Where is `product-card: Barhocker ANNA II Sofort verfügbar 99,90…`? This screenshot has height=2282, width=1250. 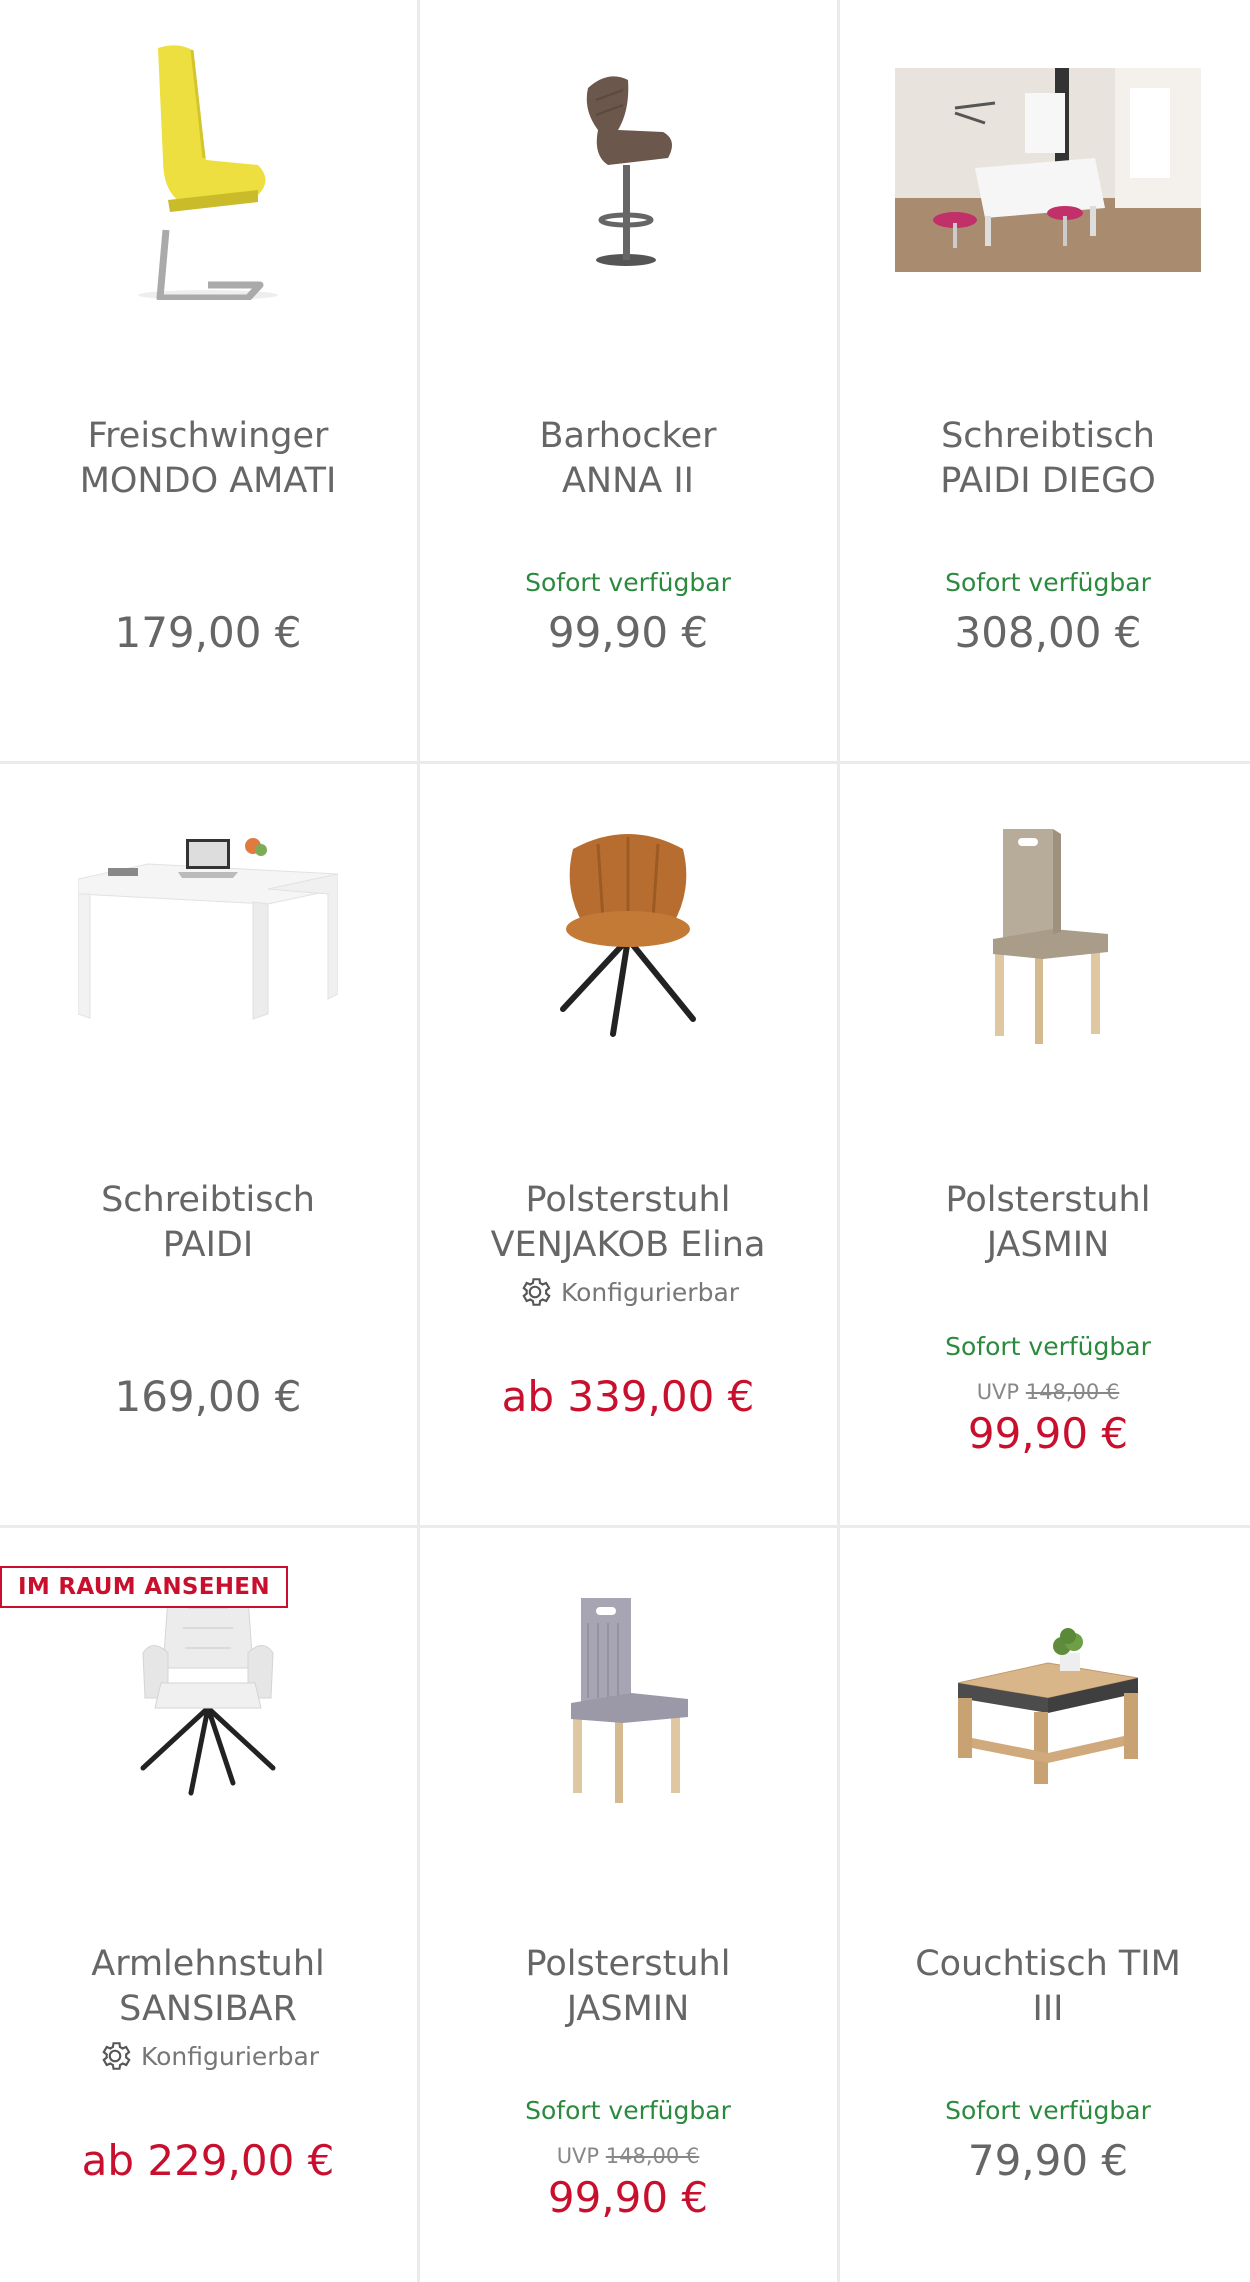 product-card: Barhocker ANNA II Sofort verfügbar 99,90… is located at coordinates (628, 380).